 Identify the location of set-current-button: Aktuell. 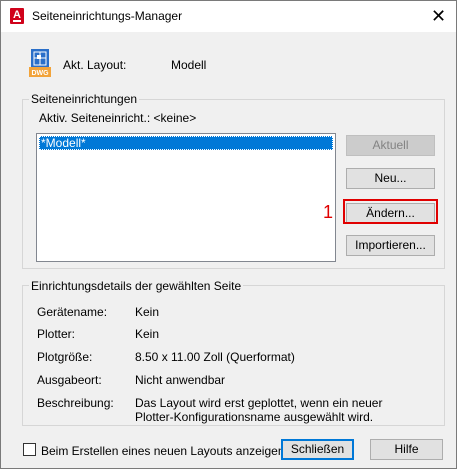
(390, 145).